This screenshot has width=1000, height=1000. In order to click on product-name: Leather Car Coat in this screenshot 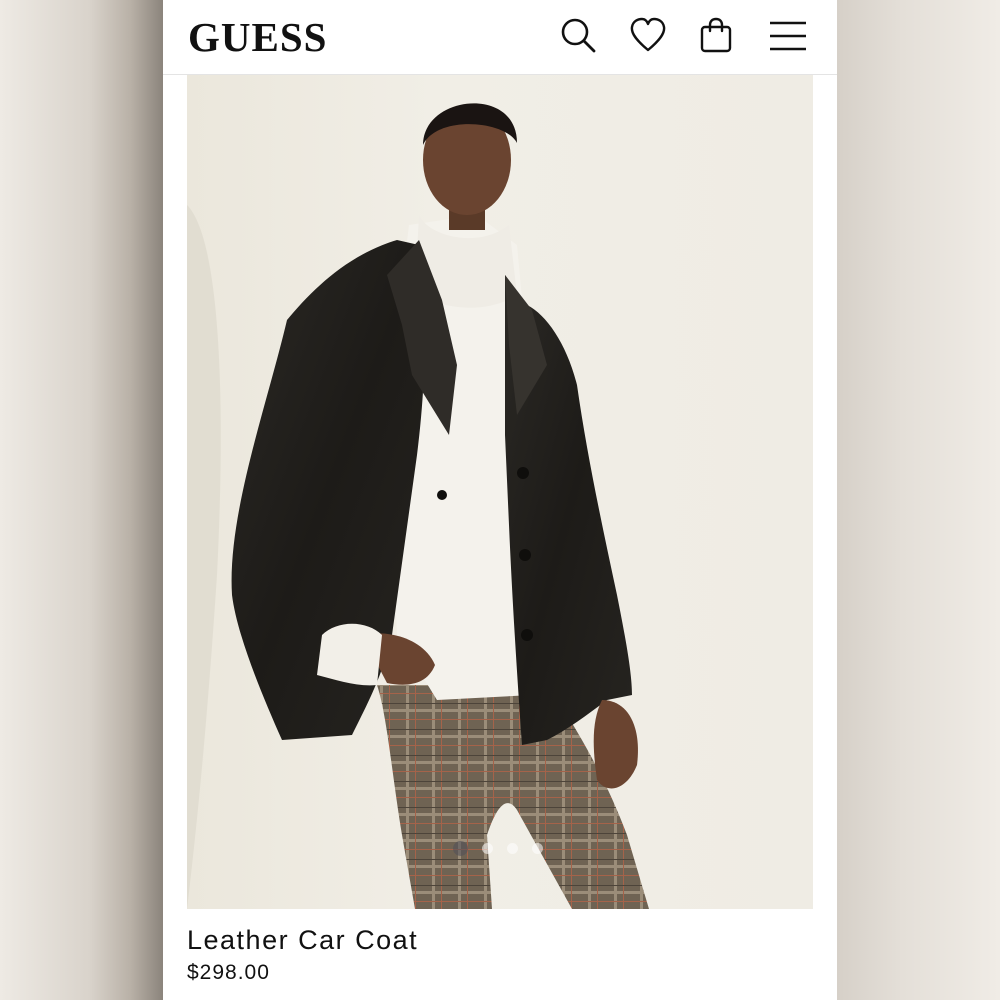, I will do `click(302, 940)`.